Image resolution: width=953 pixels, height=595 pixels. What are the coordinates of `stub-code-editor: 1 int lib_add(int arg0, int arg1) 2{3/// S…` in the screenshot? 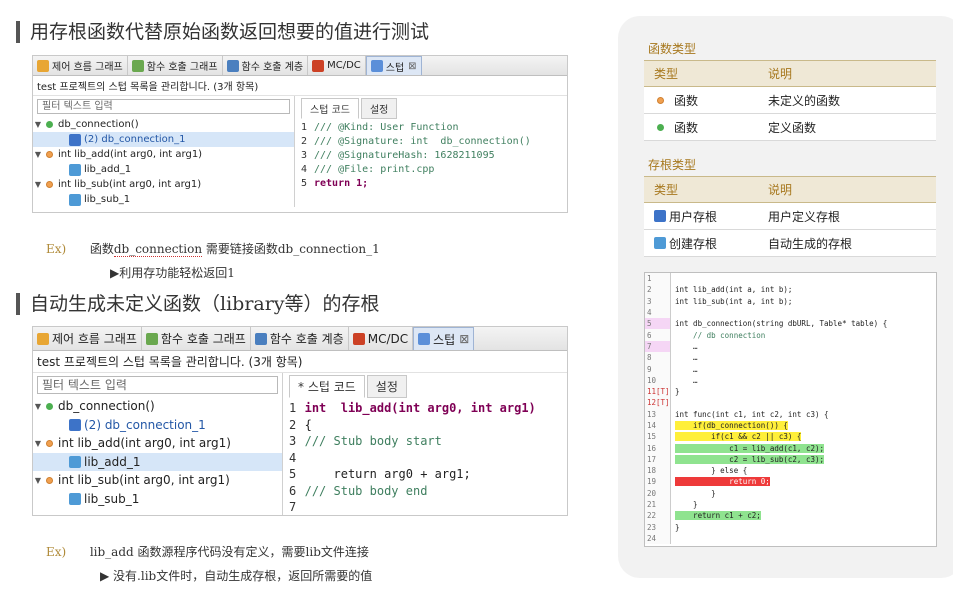 It's located at (425, 457).